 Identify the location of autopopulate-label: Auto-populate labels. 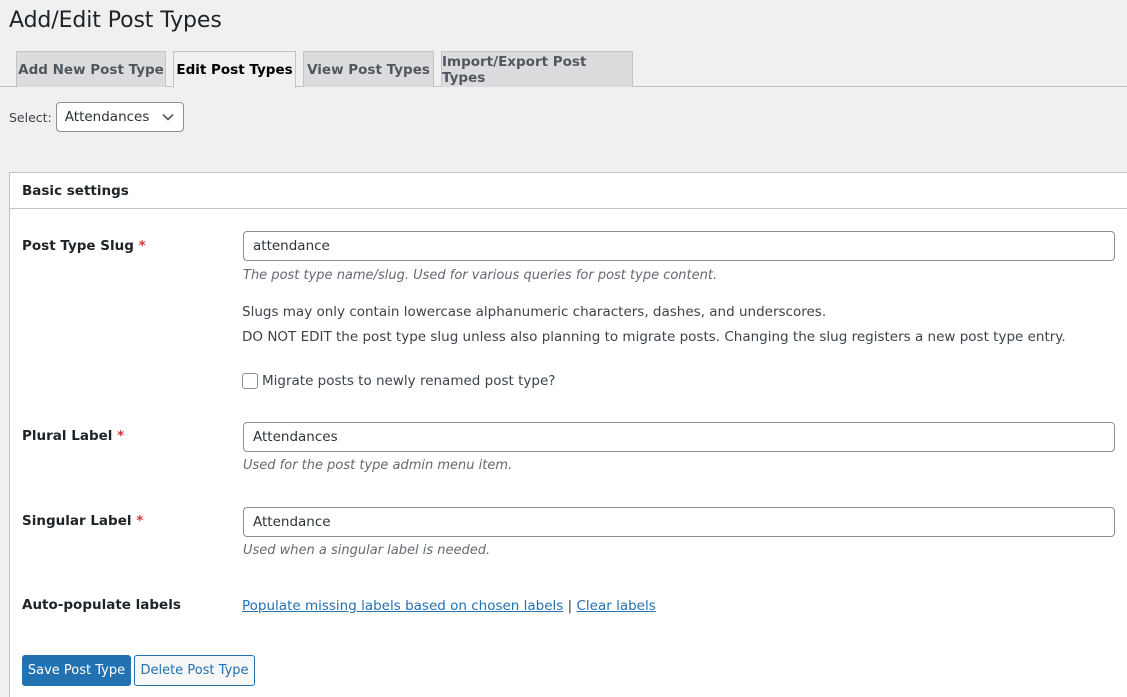
(101, 605).